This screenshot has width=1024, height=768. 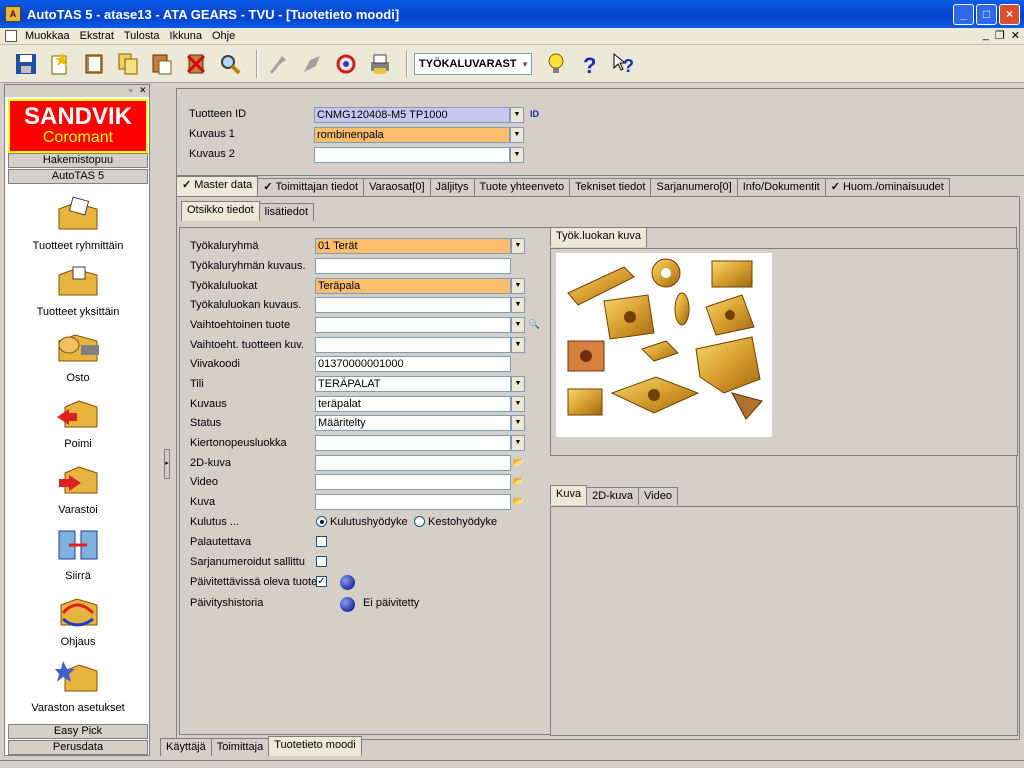 What do you see at coordinates (413, 325) in the screenshot?
I see `alt-product-field` at bounding box center [413, 325].